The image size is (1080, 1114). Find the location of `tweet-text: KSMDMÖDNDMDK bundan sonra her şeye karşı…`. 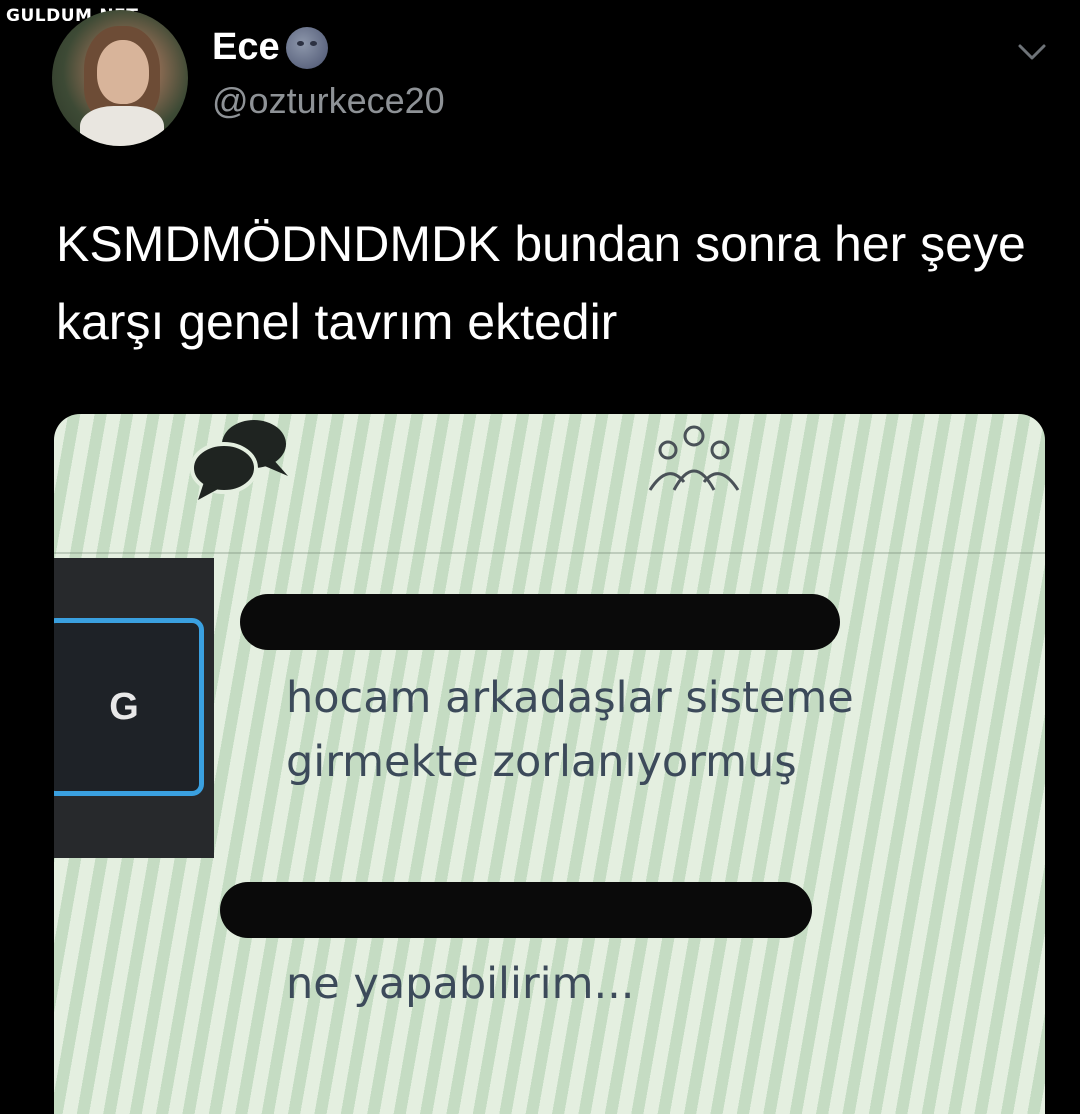

tweet-text: KSMDMÖDNDMDK bundan sonra her şeye karşı… is located at coordinates (541, 283).